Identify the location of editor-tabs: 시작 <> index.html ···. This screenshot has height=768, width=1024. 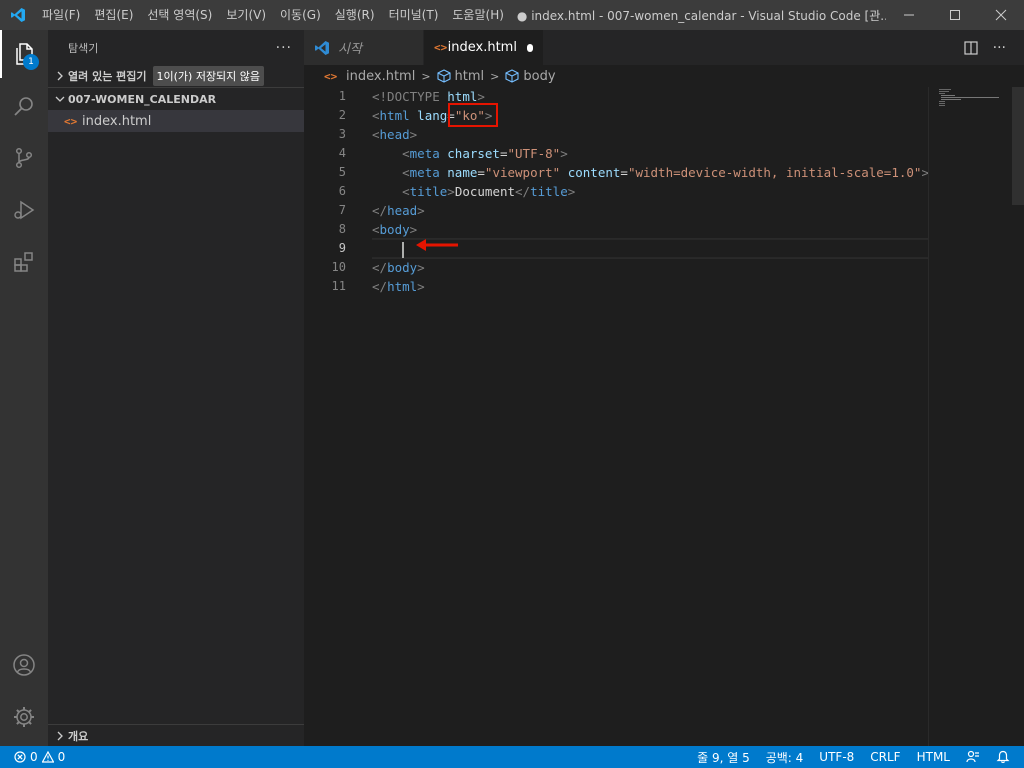
(664, 47).